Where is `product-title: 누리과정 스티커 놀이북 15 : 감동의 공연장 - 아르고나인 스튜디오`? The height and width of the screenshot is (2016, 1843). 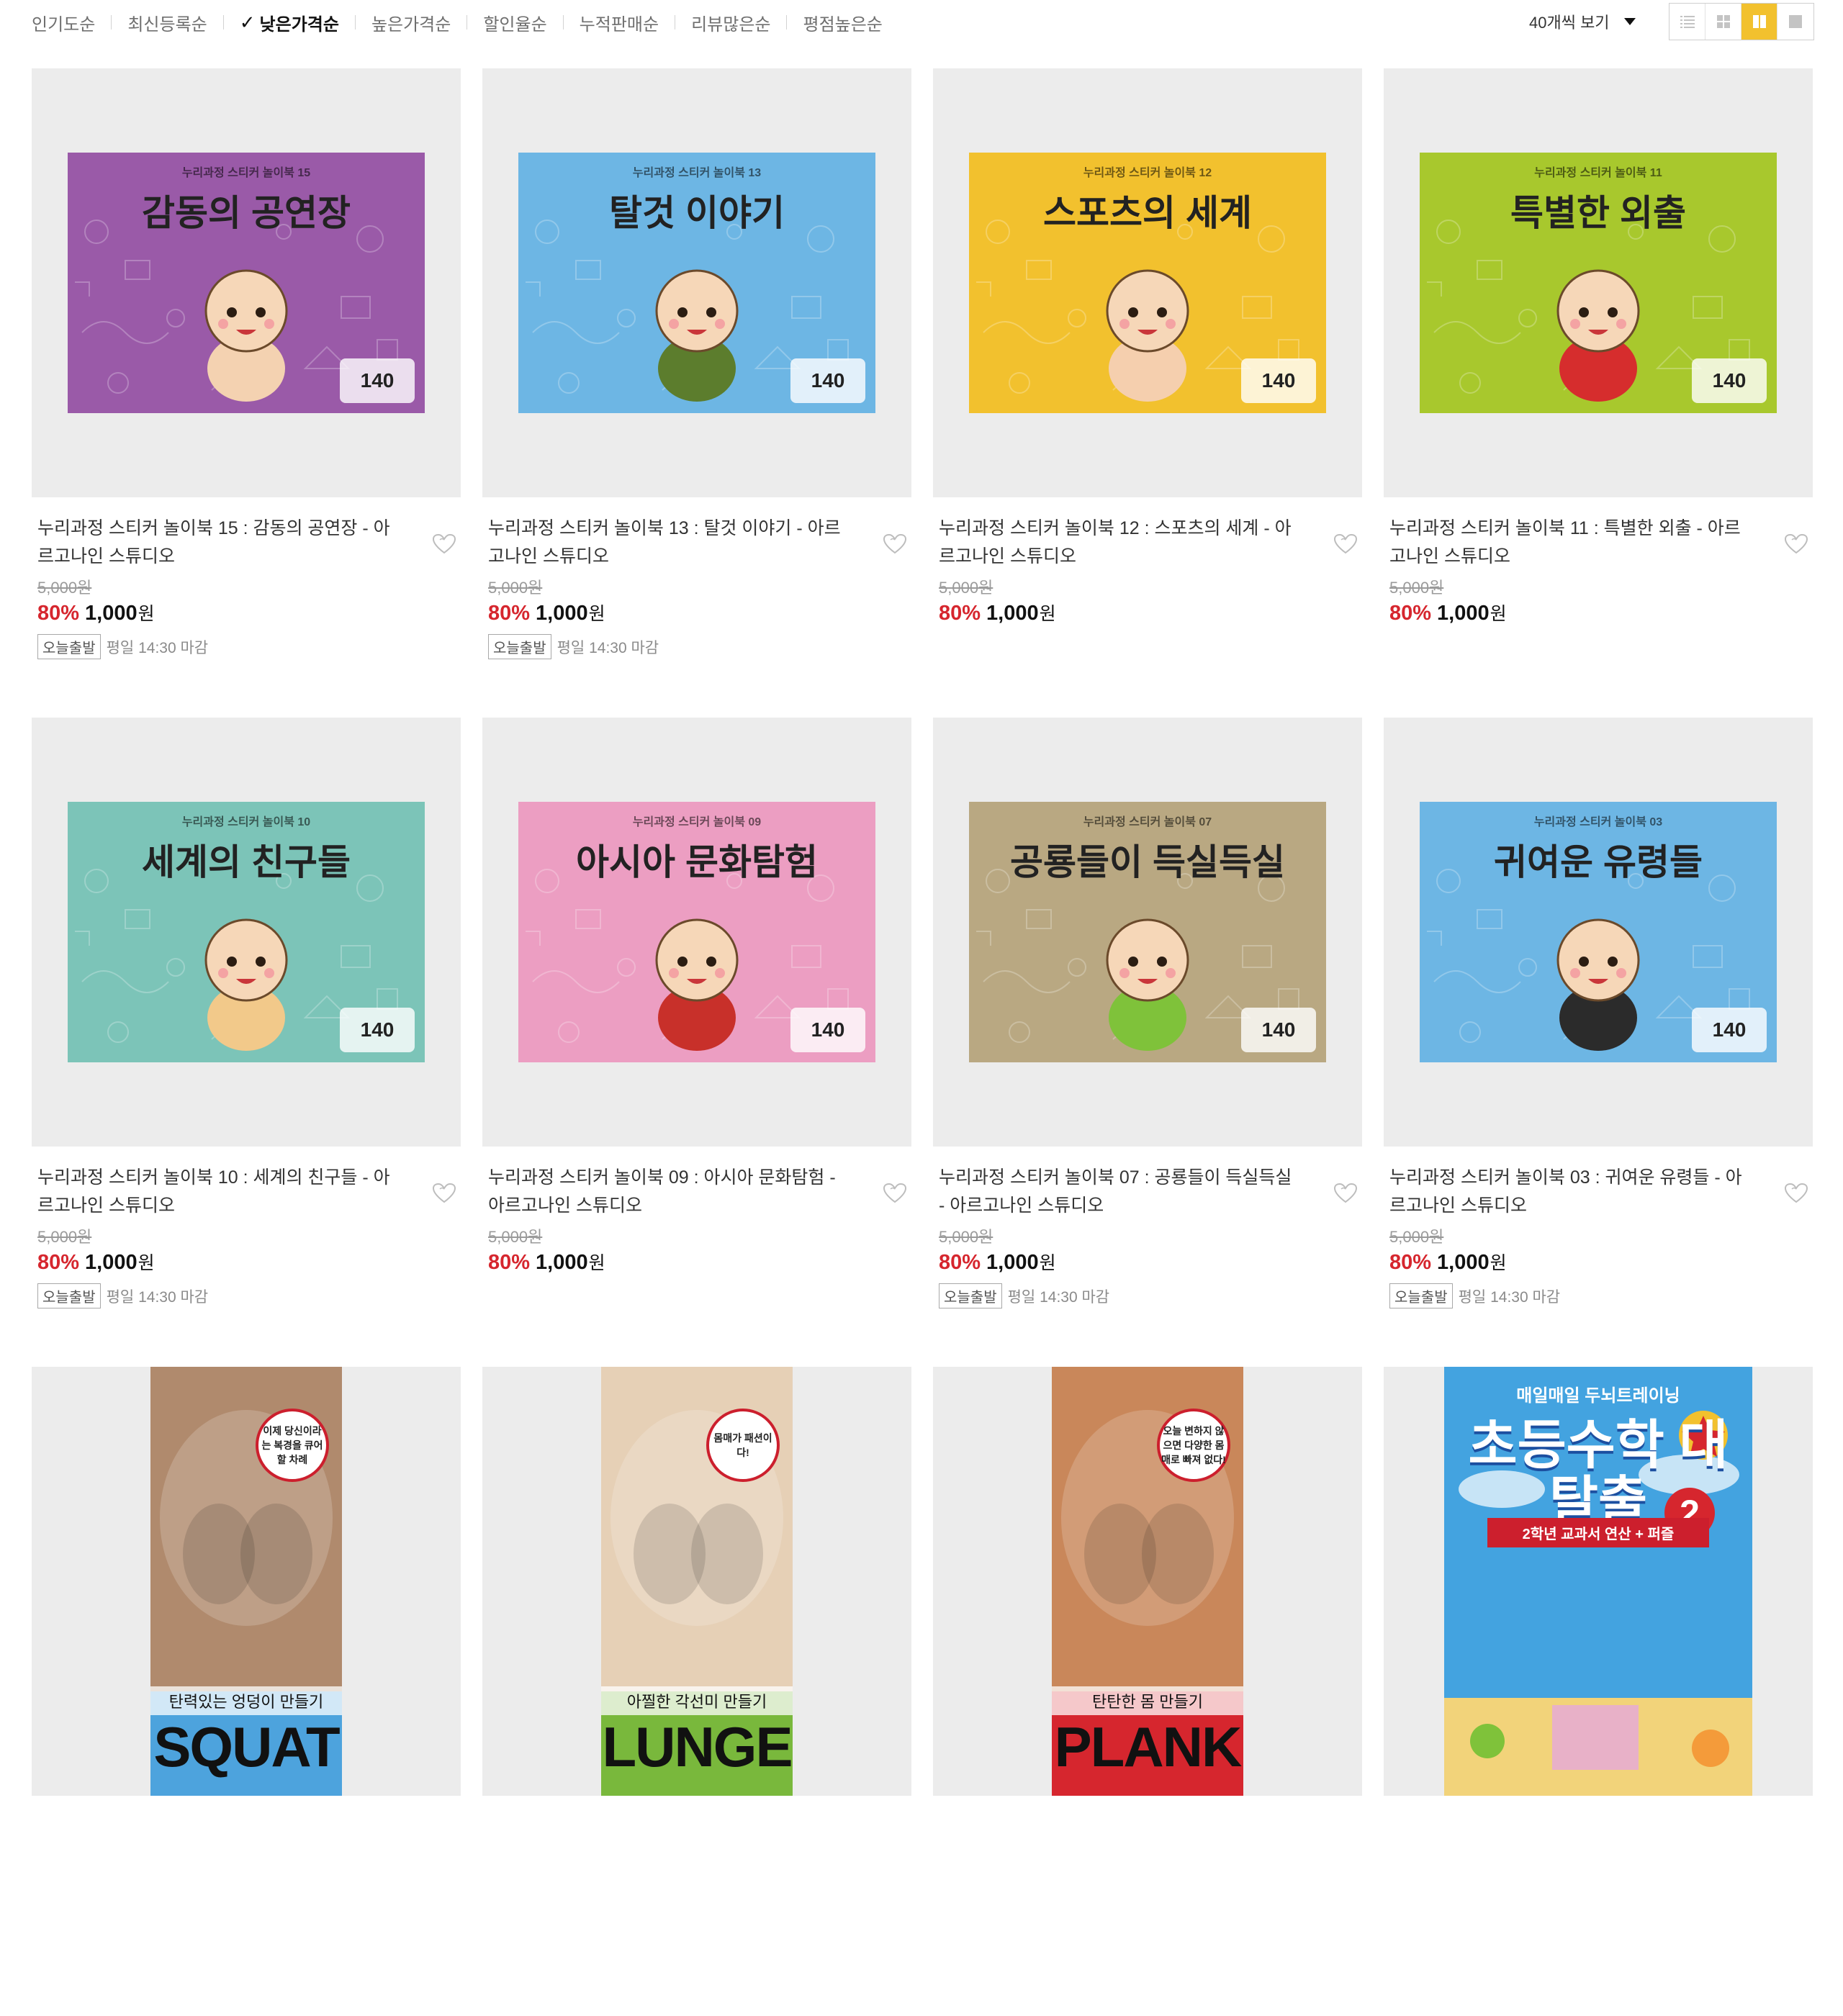
product-title: 누리과정 스티커 놀이북 15 : 감동의 공연장 - 아르고나인 스튜디오 is located at coordinates (217, 543).